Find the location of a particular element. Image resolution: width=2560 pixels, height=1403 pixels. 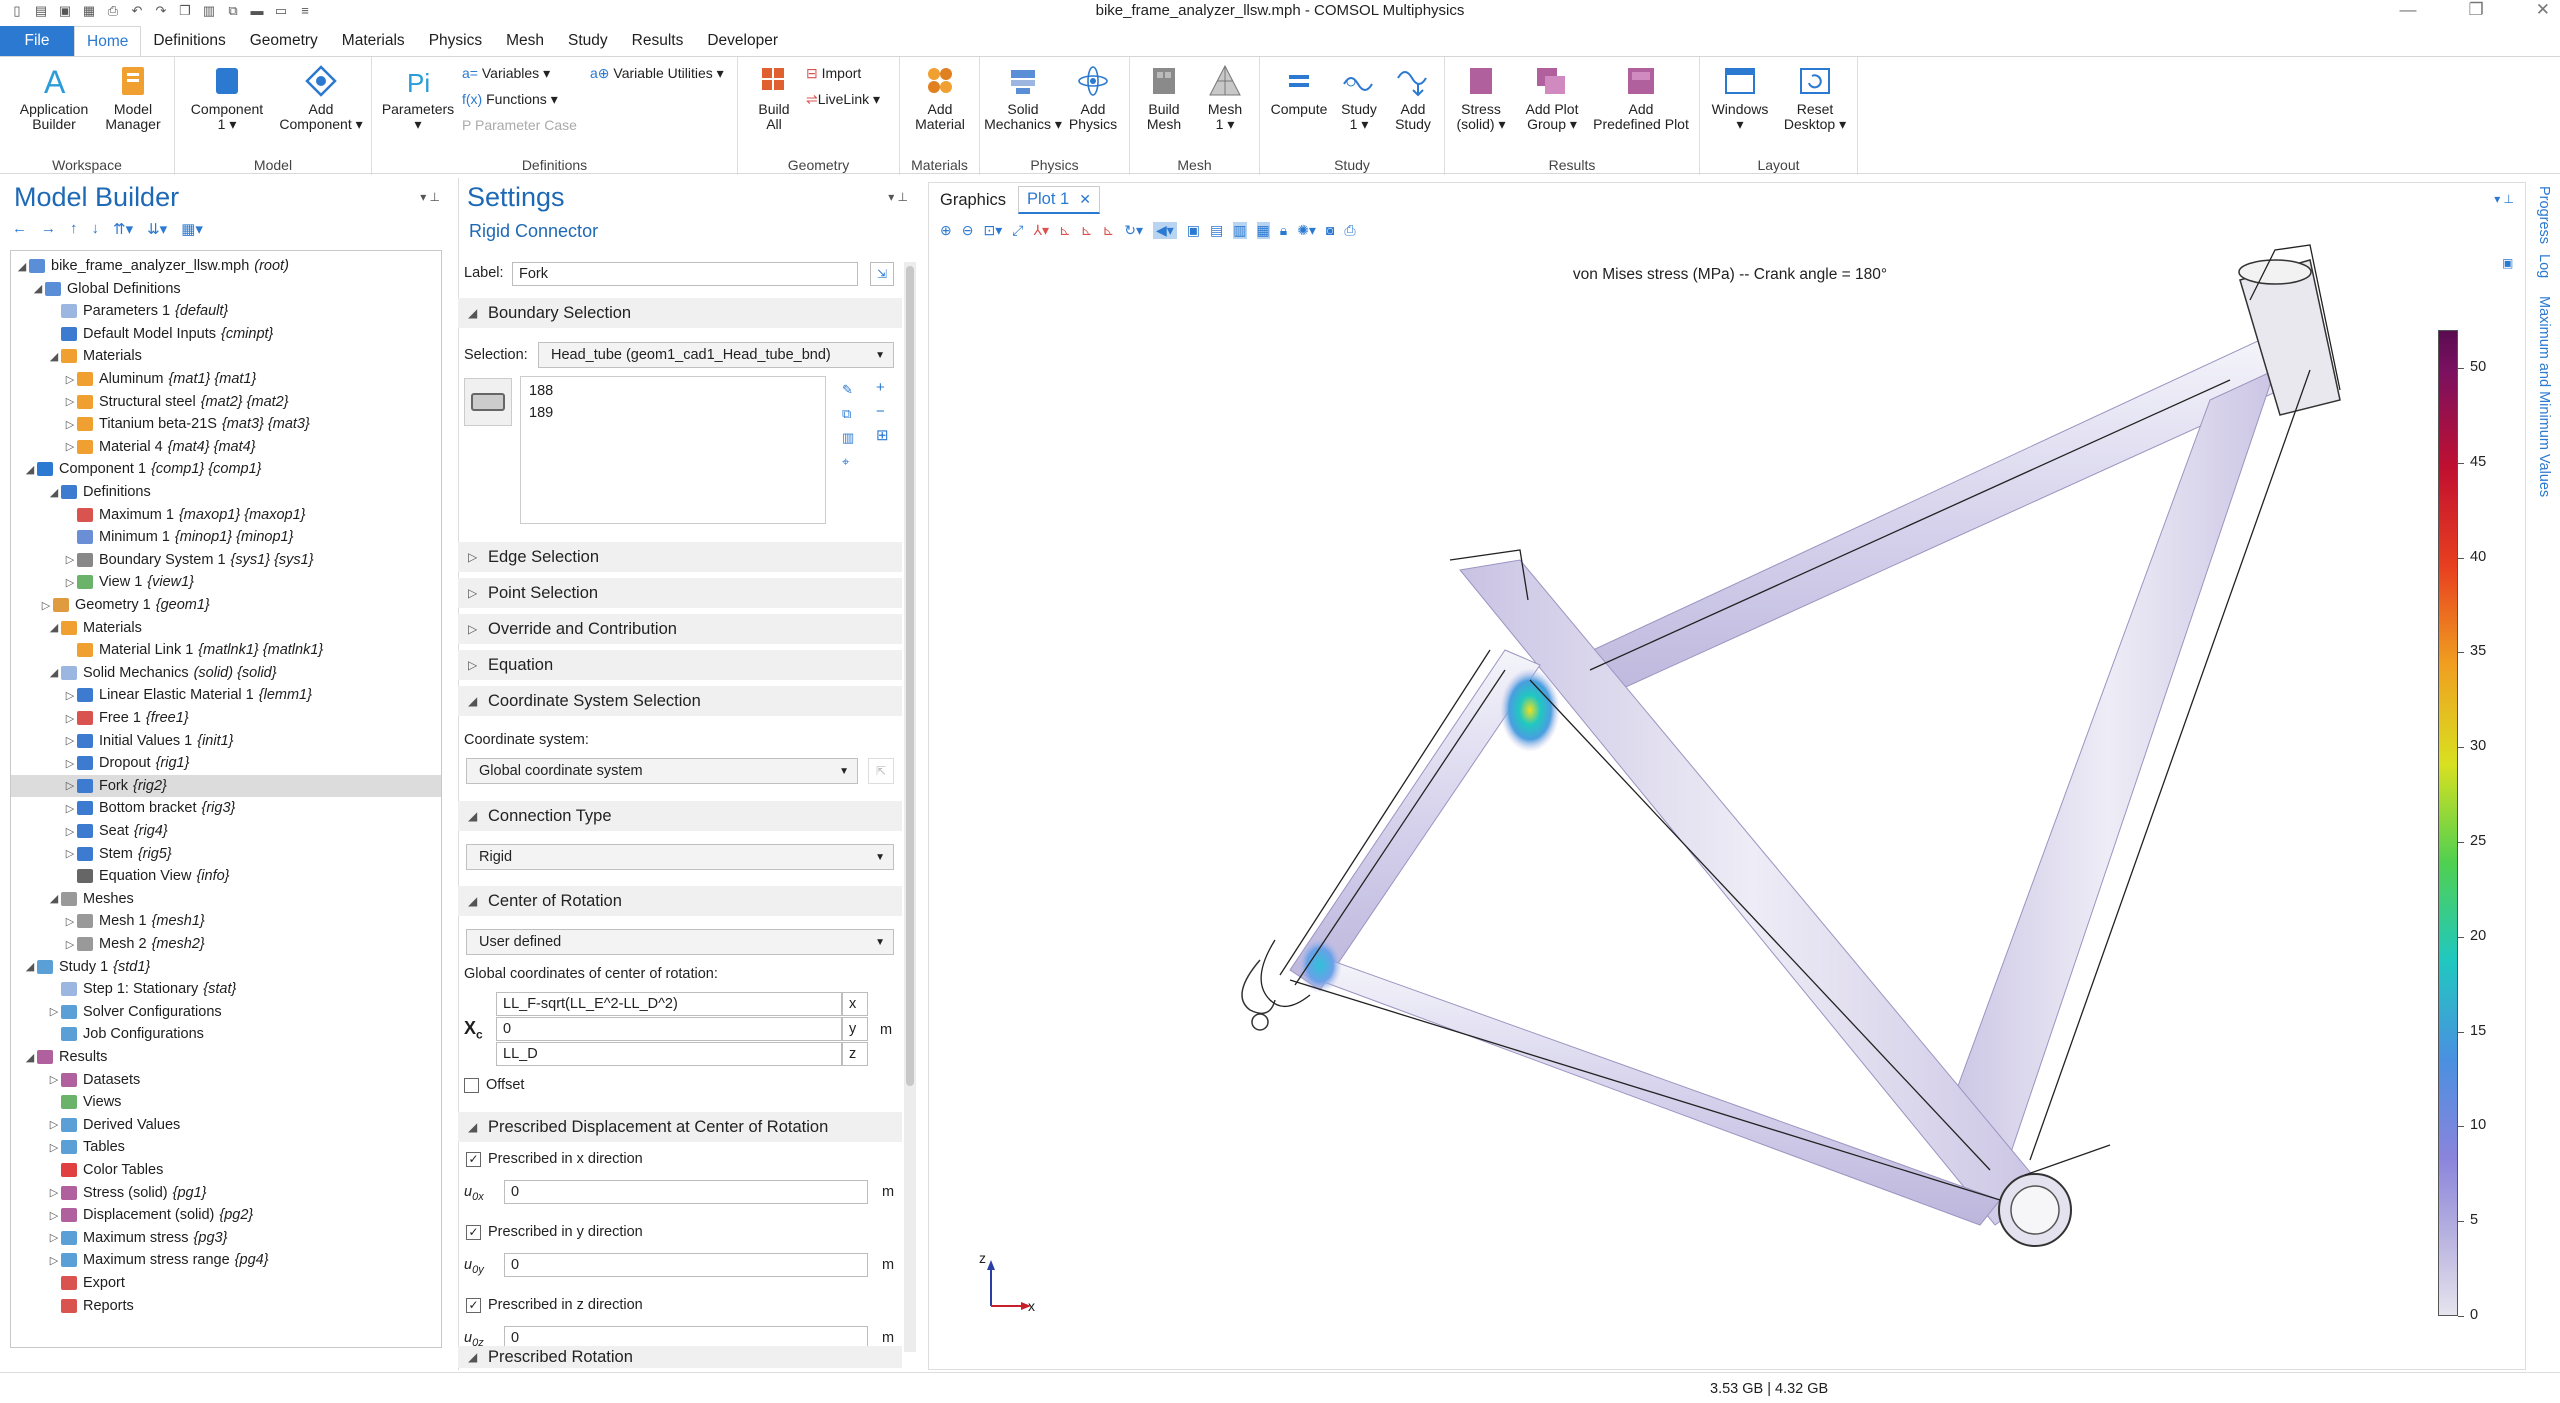

paint-icon: ✎ is located at coordinates (849, 390).